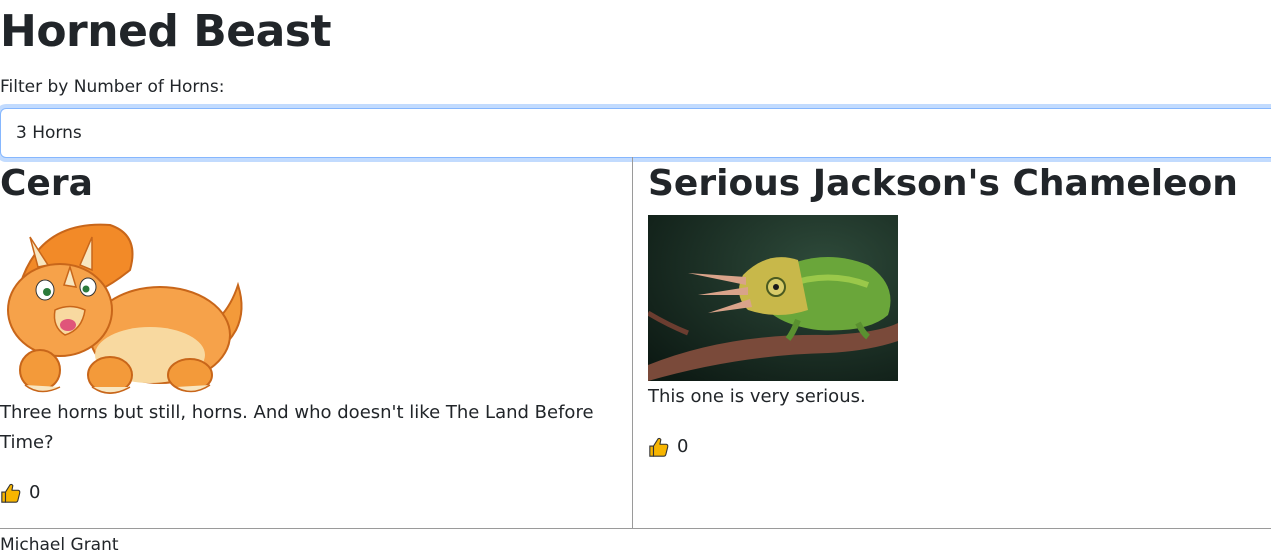  What do you see at coordinates (166, 31) in the screenshot?
I see `page-title: Horned Beast` at bounding box center [166, 31].